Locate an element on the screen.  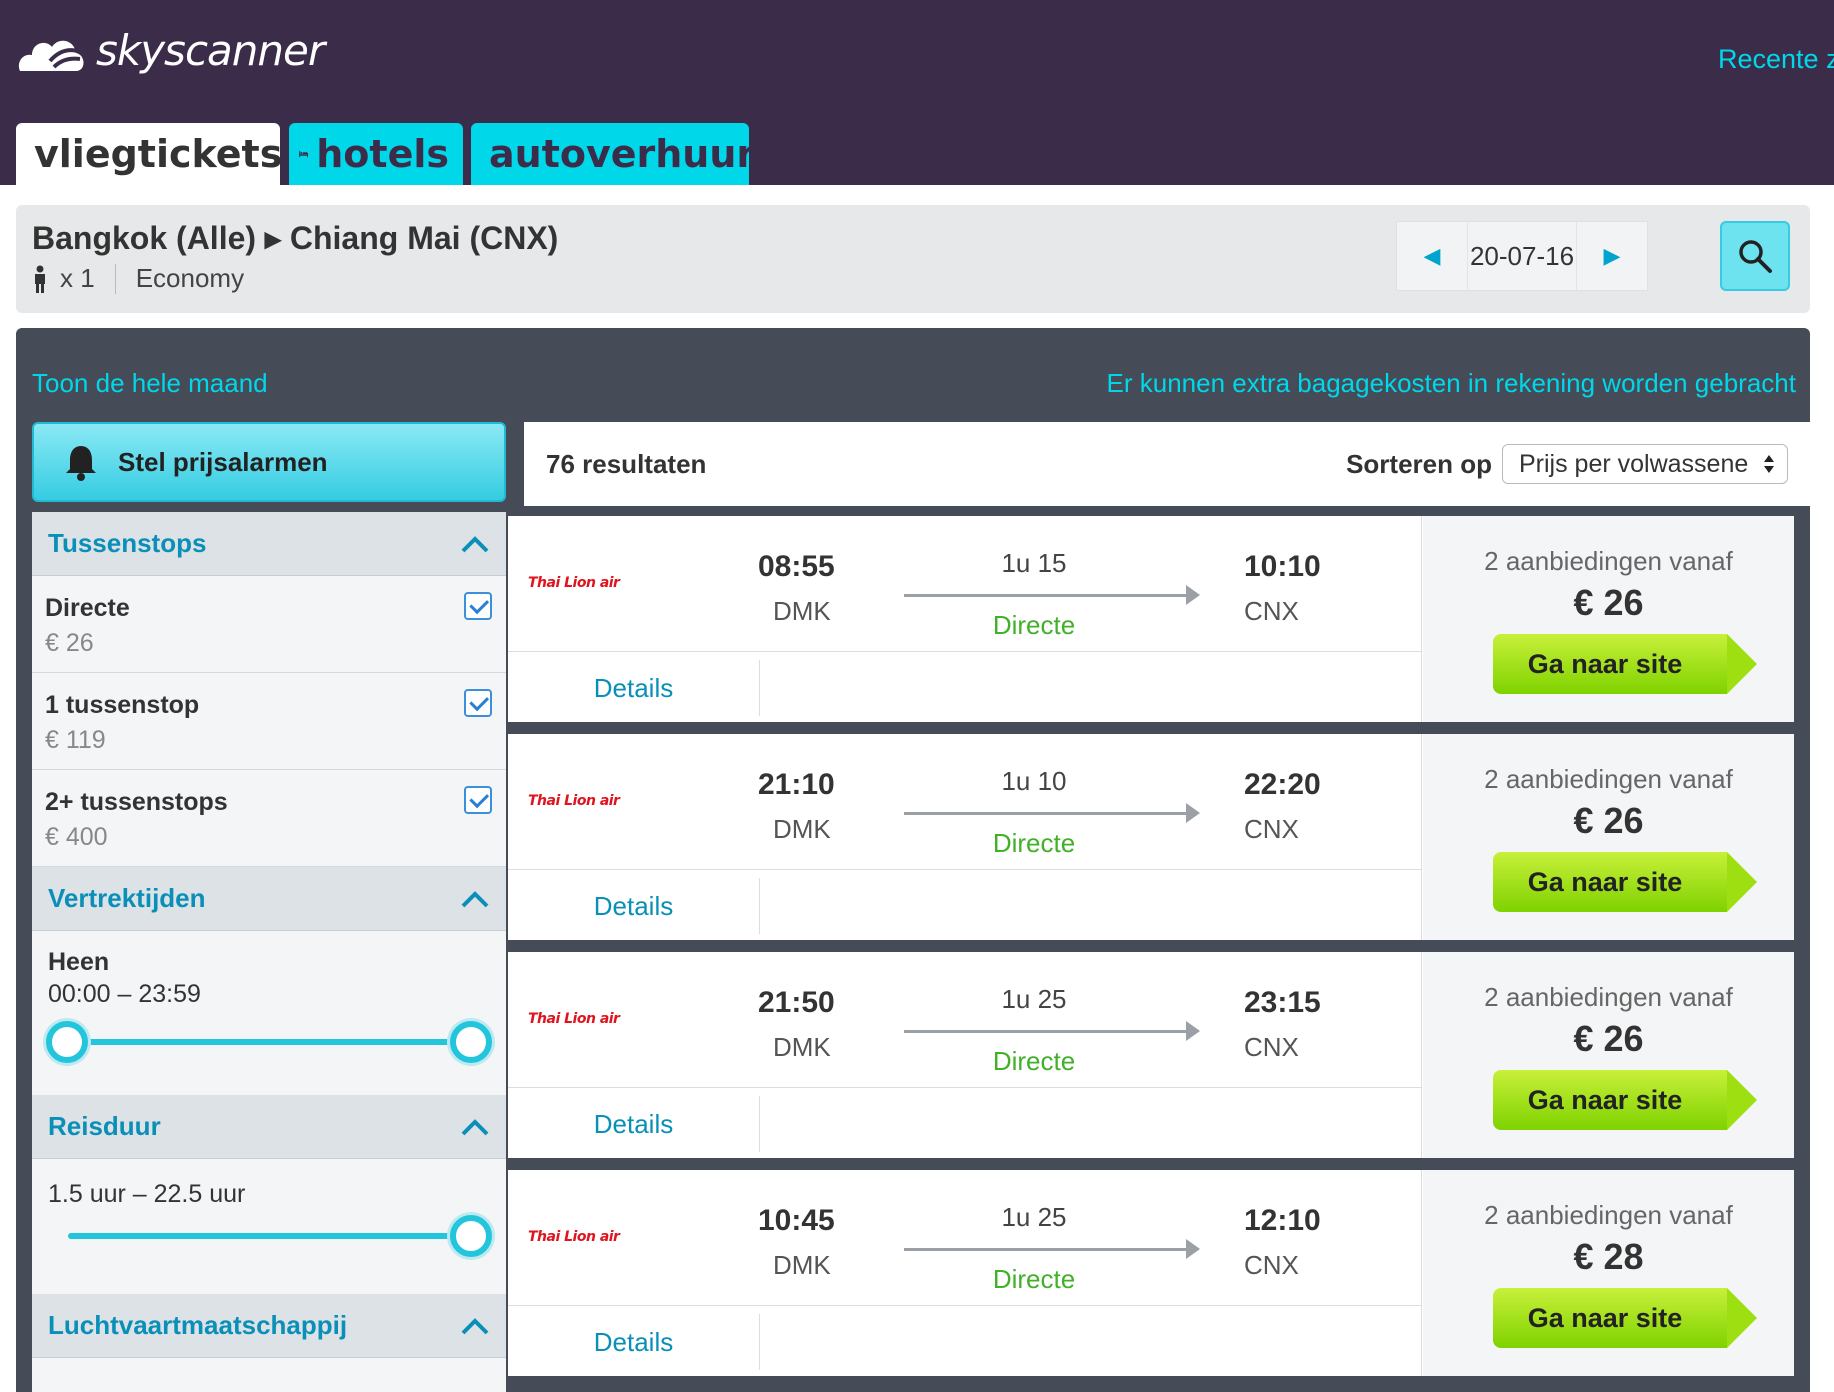
price-alert-label: Stel prijsalarmen is located at coordinates (223, 461).